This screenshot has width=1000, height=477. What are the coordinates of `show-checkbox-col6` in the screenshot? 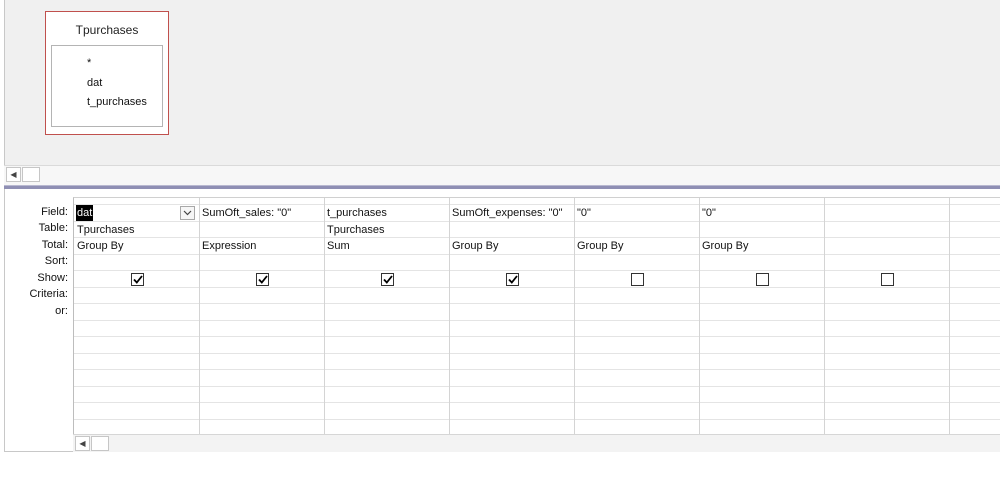 It's located at (762, 279).